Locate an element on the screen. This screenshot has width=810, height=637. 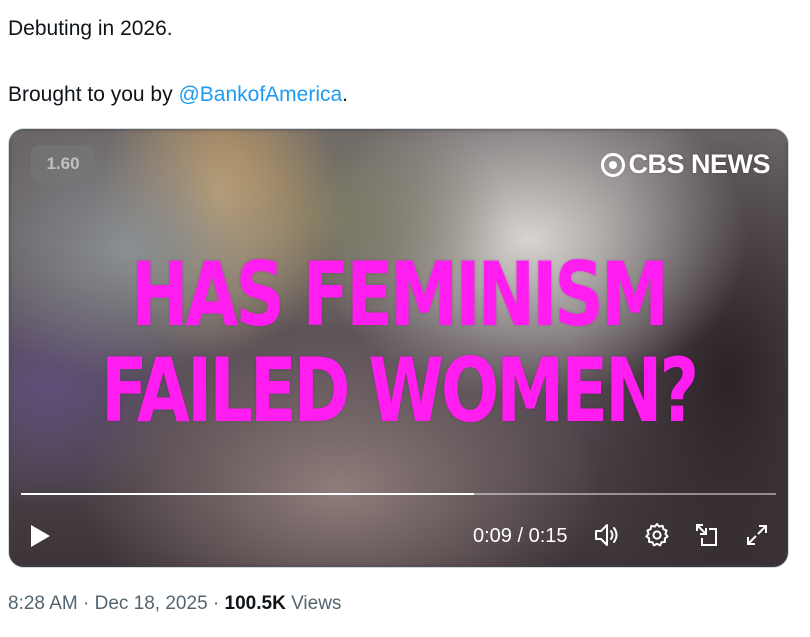
network-logo: CBS NEWS is located at coordinates (685, 164).